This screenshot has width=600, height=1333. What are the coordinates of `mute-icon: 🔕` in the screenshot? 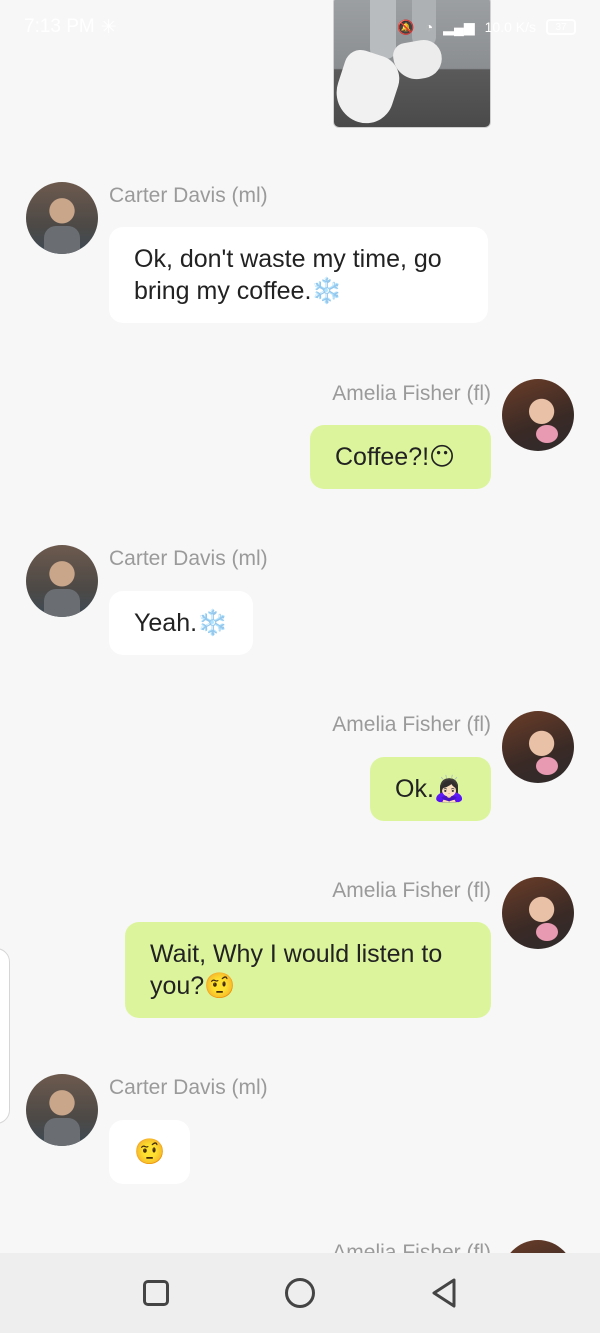 It's located at (406, 26).